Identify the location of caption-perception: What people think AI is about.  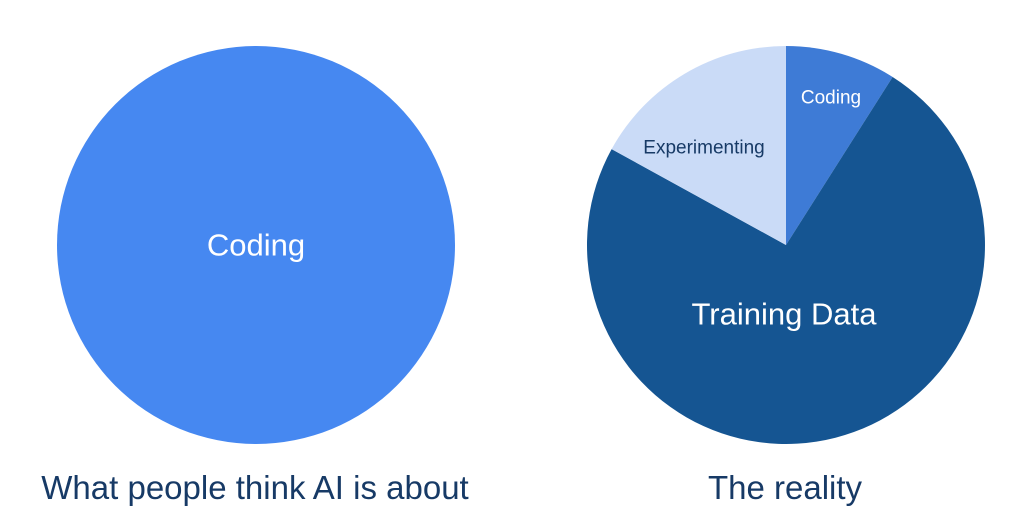
(255, 487).